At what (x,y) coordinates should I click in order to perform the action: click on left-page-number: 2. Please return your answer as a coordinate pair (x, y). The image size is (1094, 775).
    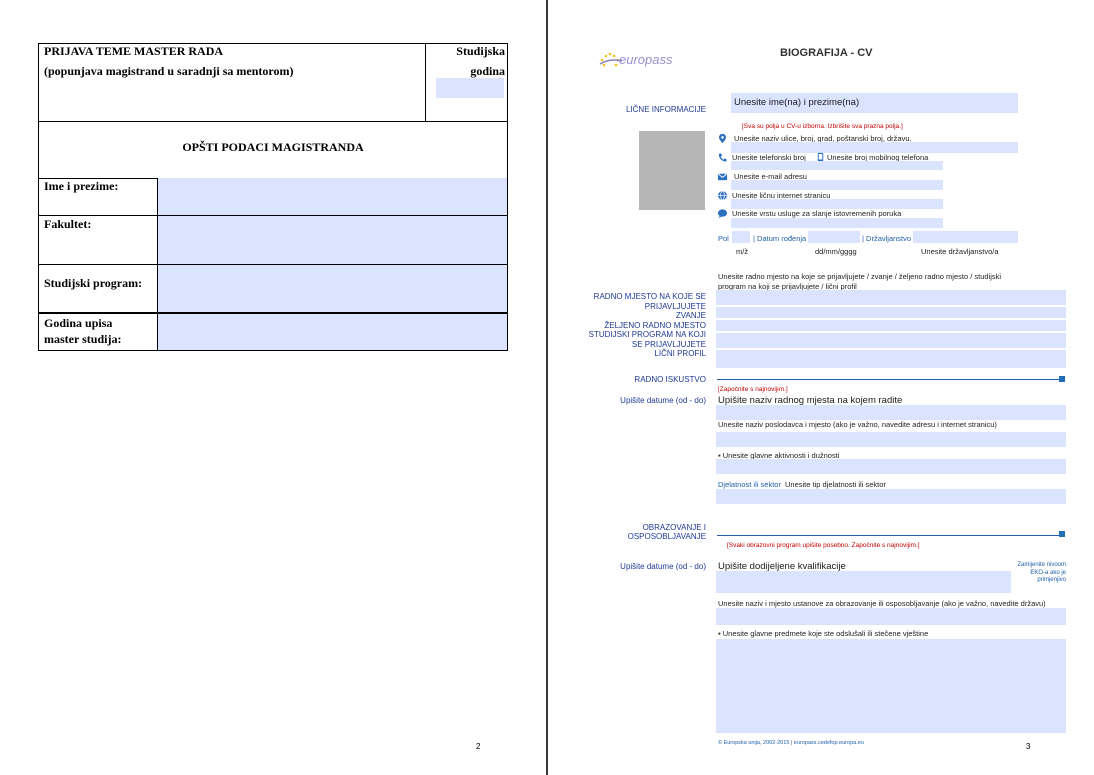
    Looking at the image, I should click on (478, 746).